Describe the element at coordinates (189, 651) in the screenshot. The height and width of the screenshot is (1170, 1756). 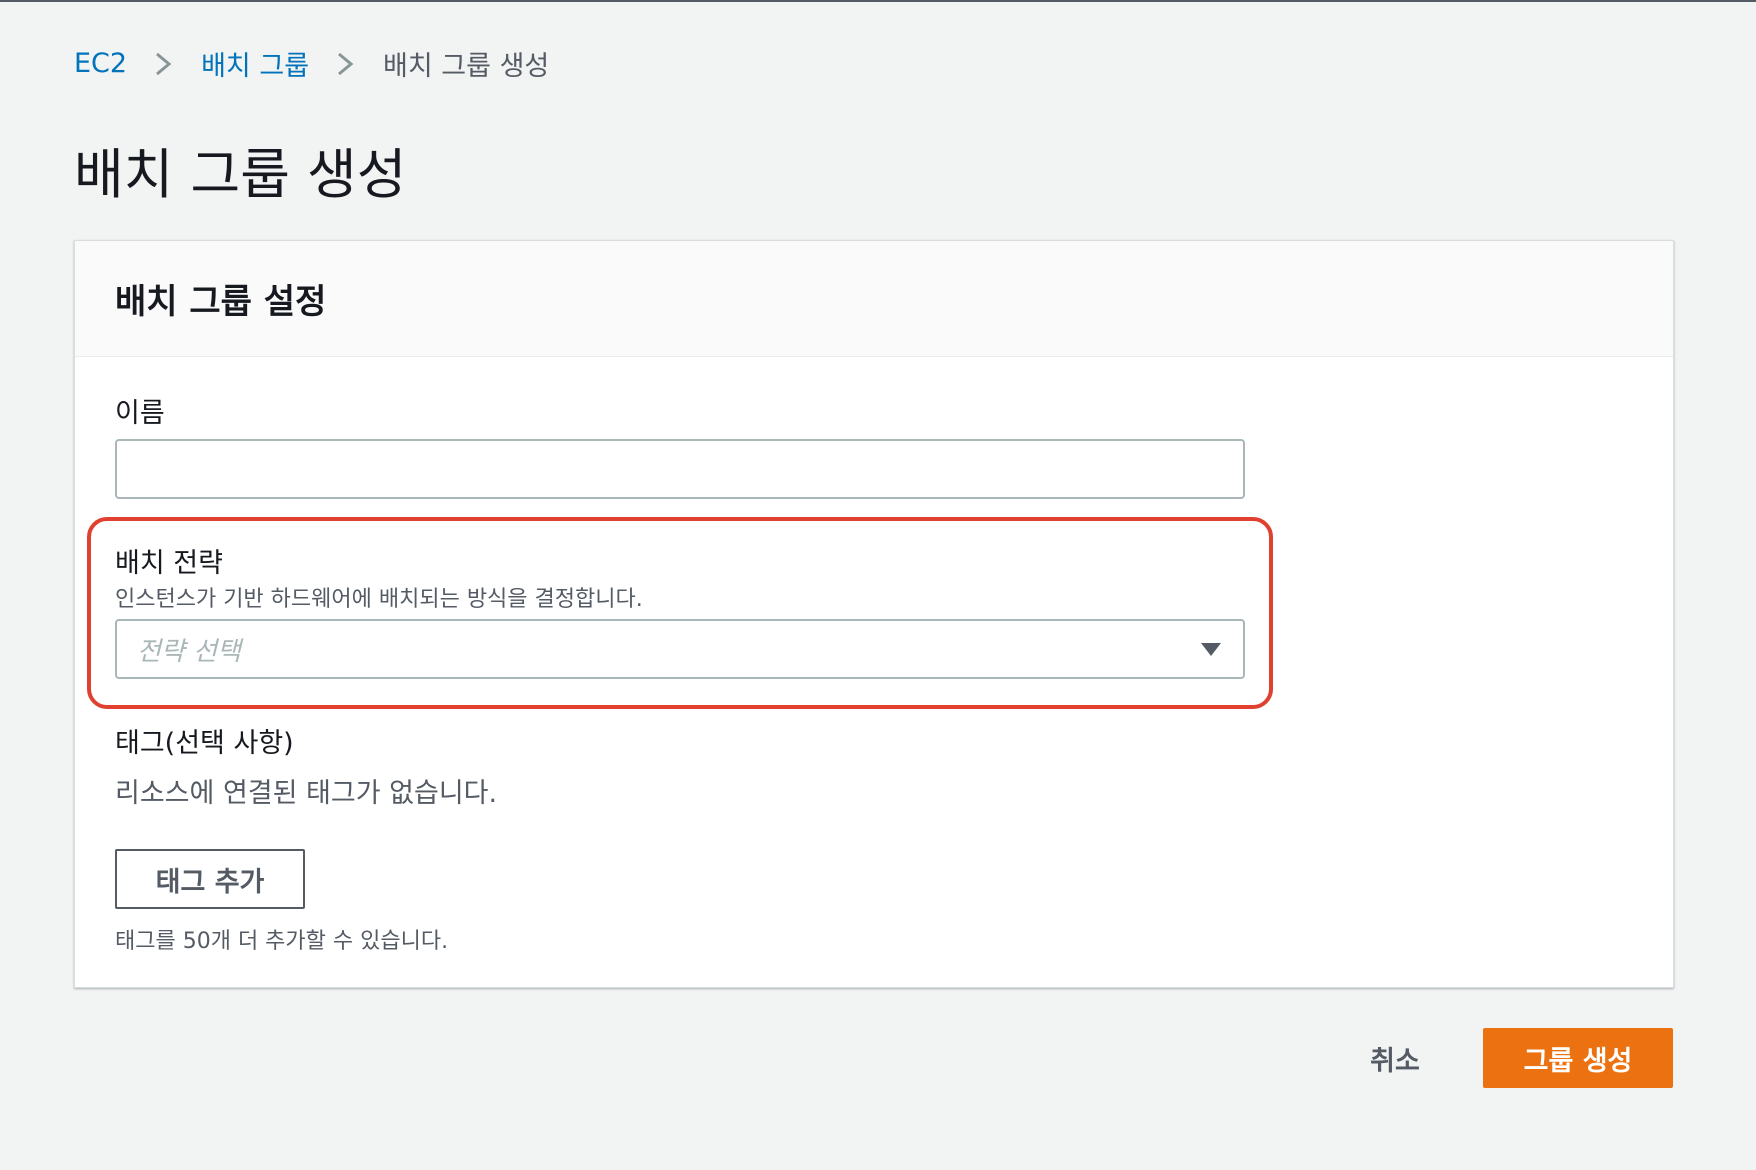
I see `strategy-select-placeholder: 전략 선택` at that location.